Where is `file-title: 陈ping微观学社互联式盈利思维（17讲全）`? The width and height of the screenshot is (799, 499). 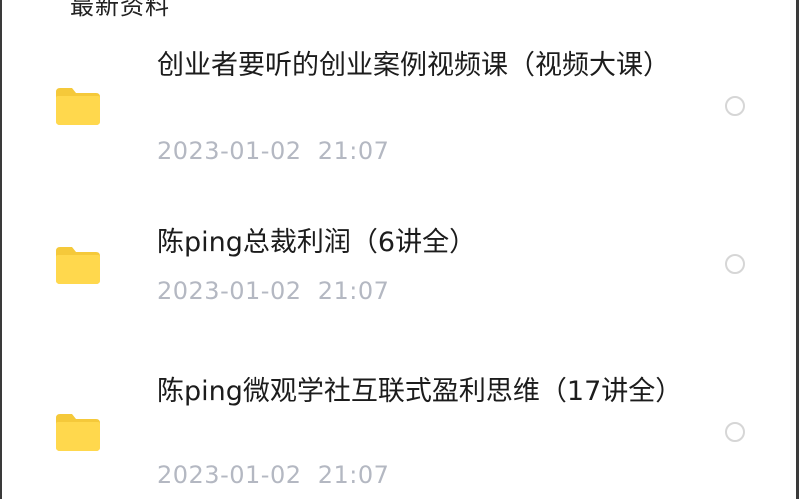
file-title: 陈ping微观学社互联式盈利思维（17讲全） is located at coordinates (420, 391).